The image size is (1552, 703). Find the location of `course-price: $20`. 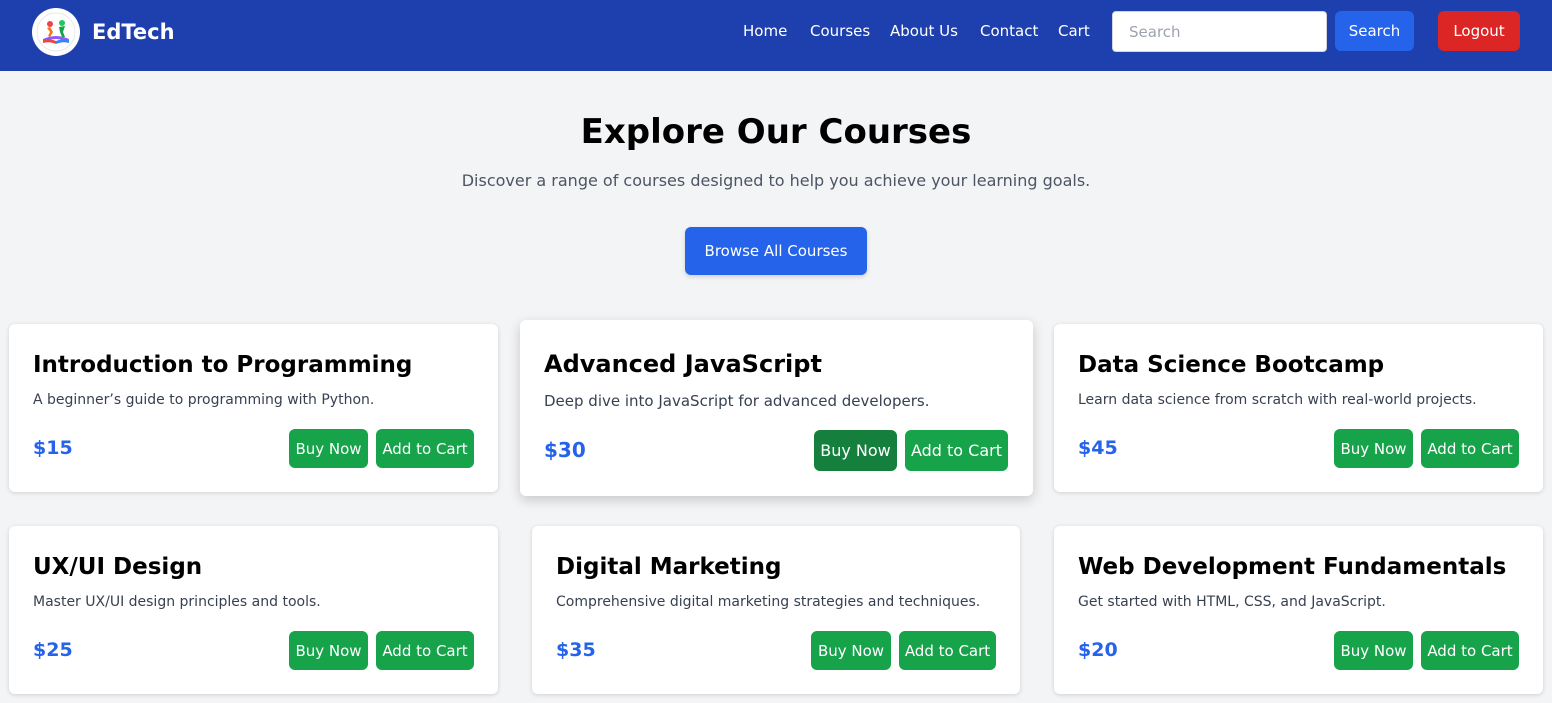

course-price: $20 is located at coordinates (1098, 650).